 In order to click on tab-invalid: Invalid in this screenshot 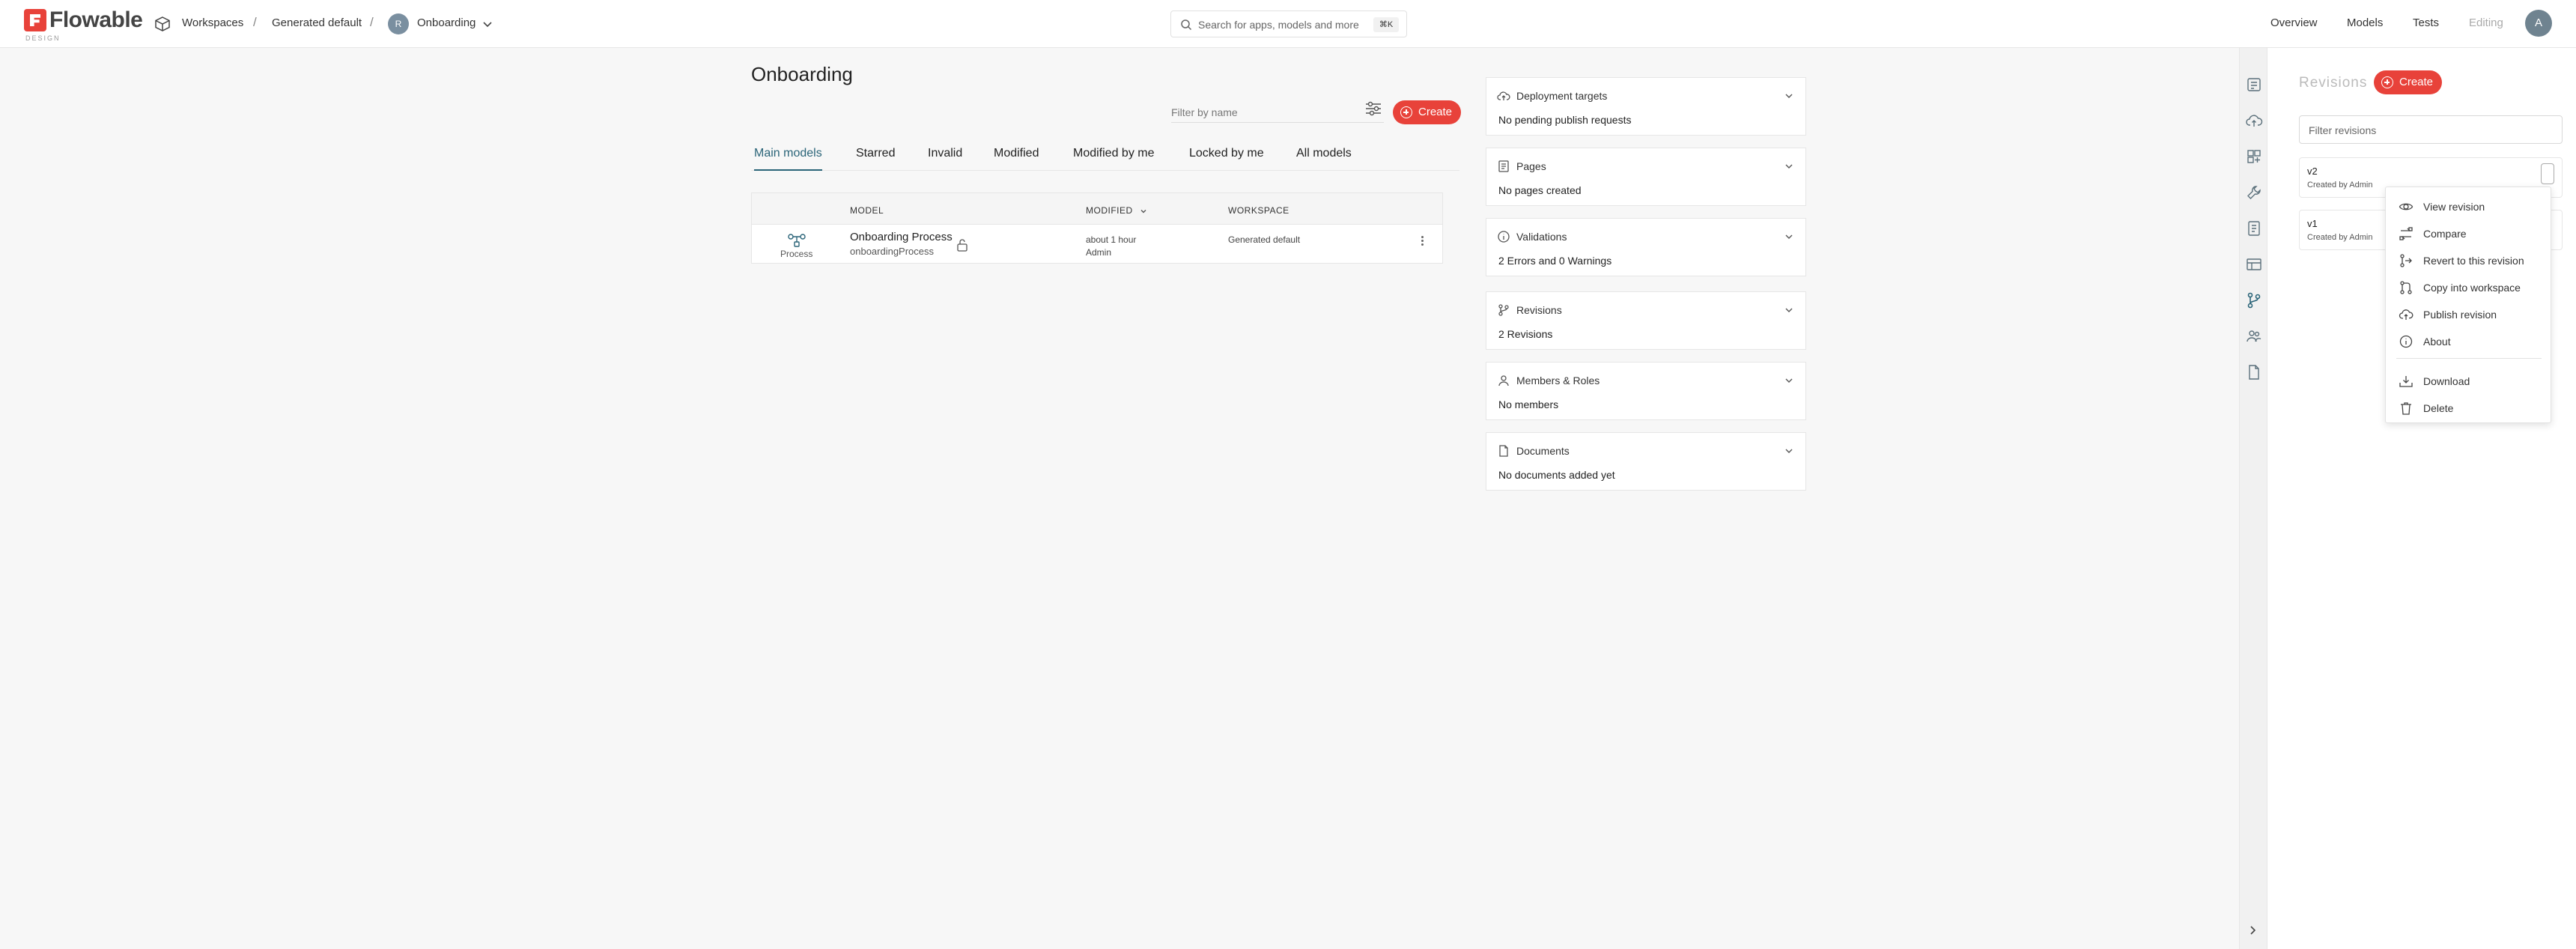, I will do `click(945, 159)`.